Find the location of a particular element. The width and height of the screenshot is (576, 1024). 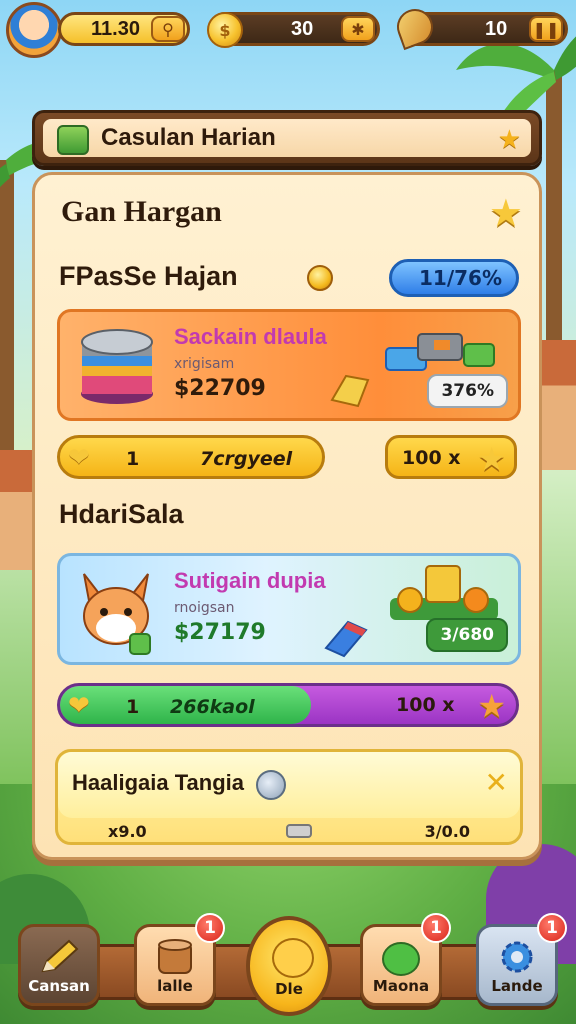

gold-loot-icon is located at coordinates (444, 592).